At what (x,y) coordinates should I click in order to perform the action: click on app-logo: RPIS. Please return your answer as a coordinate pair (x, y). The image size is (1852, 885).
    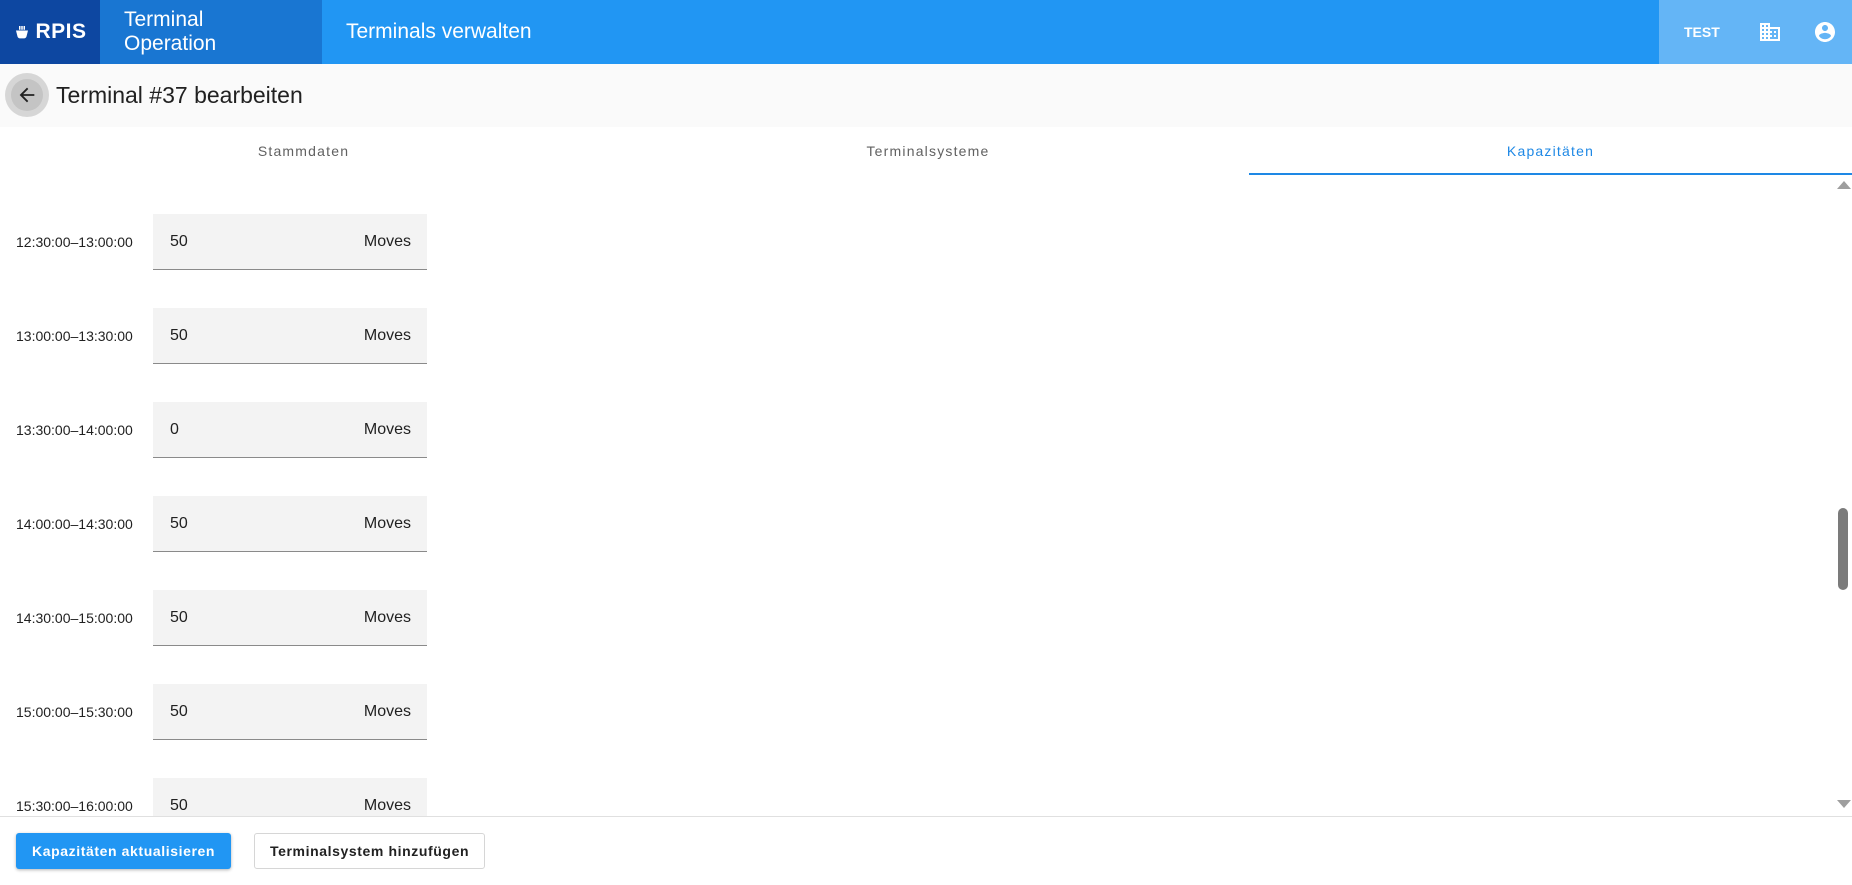
    Looking at the image, I should click on (50, 32).